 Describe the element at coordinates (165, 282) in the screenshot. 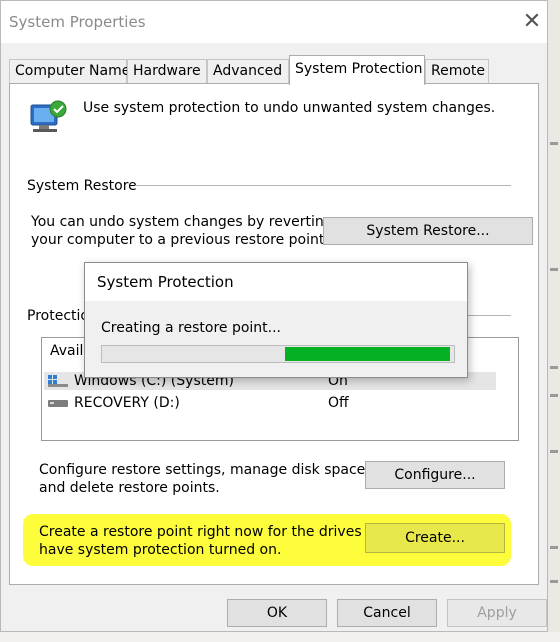

I see `progress-dialog-title: System Protection` at that location.